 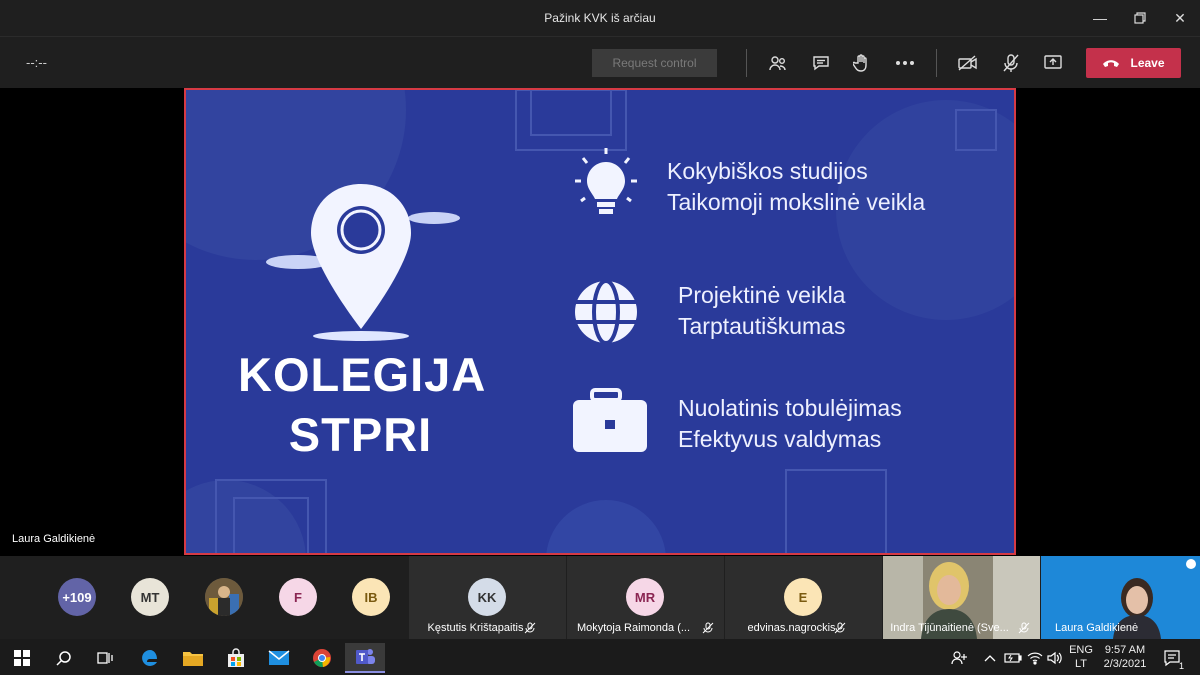 I want to click on leave-button: Leave, so click(x=1133, y=63).